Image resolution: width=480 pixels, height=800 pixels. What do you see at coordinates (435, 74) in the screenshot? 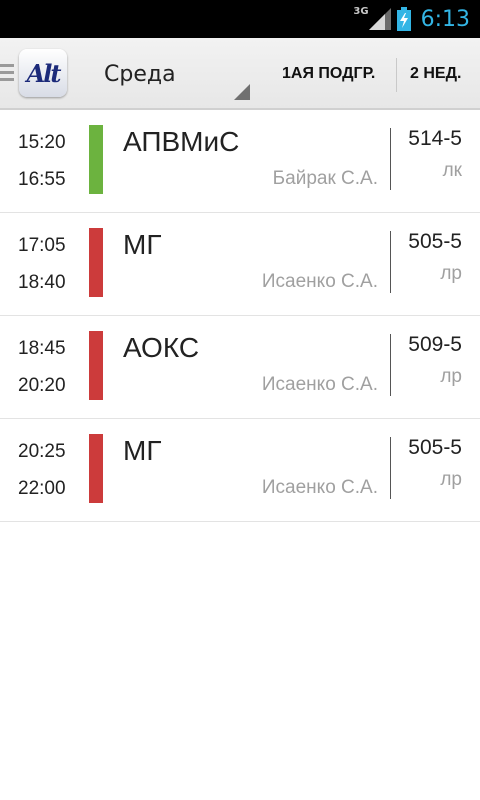
I see `week-button: 2 НЕД.` at bounding box center [435, 74].